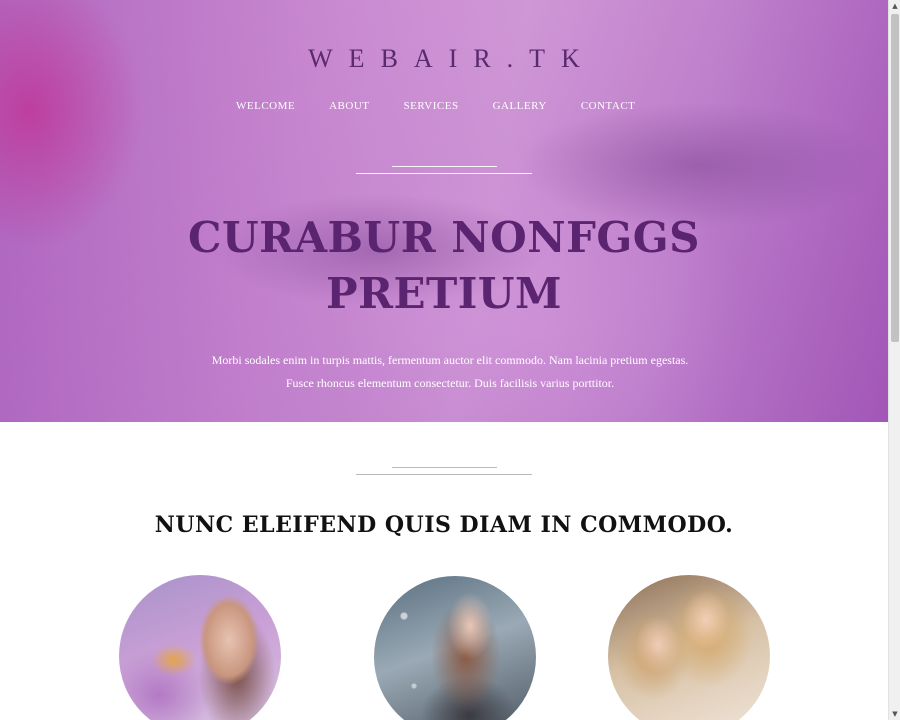  Describe the element at coordinates (444, 467) in the screenshot. I see `section-divider-short` at that location.